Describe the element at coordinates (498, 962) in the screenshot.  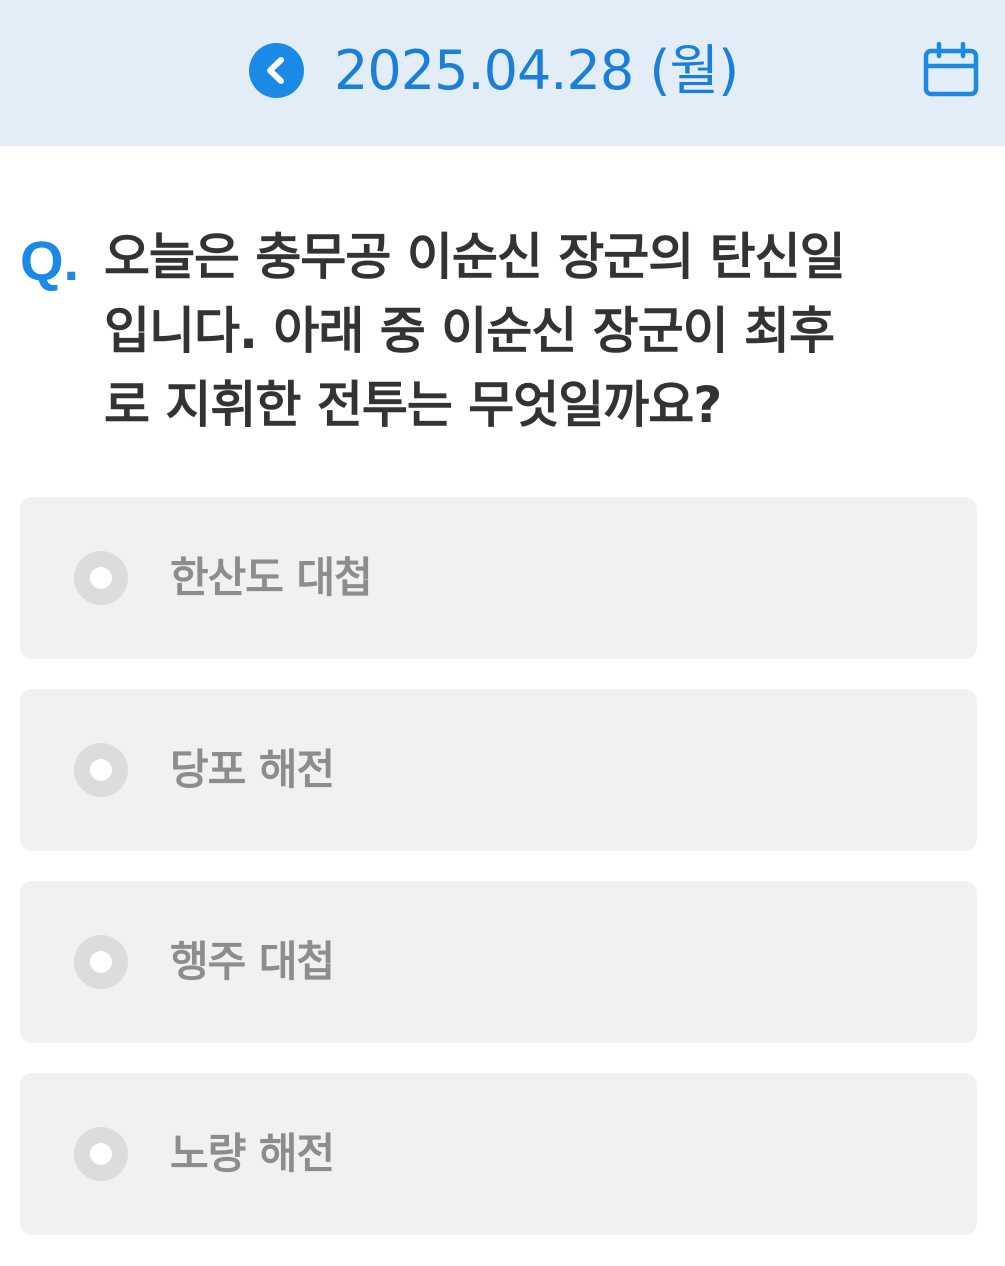
I see `answer-option-3: 행주 대첩` at that location.